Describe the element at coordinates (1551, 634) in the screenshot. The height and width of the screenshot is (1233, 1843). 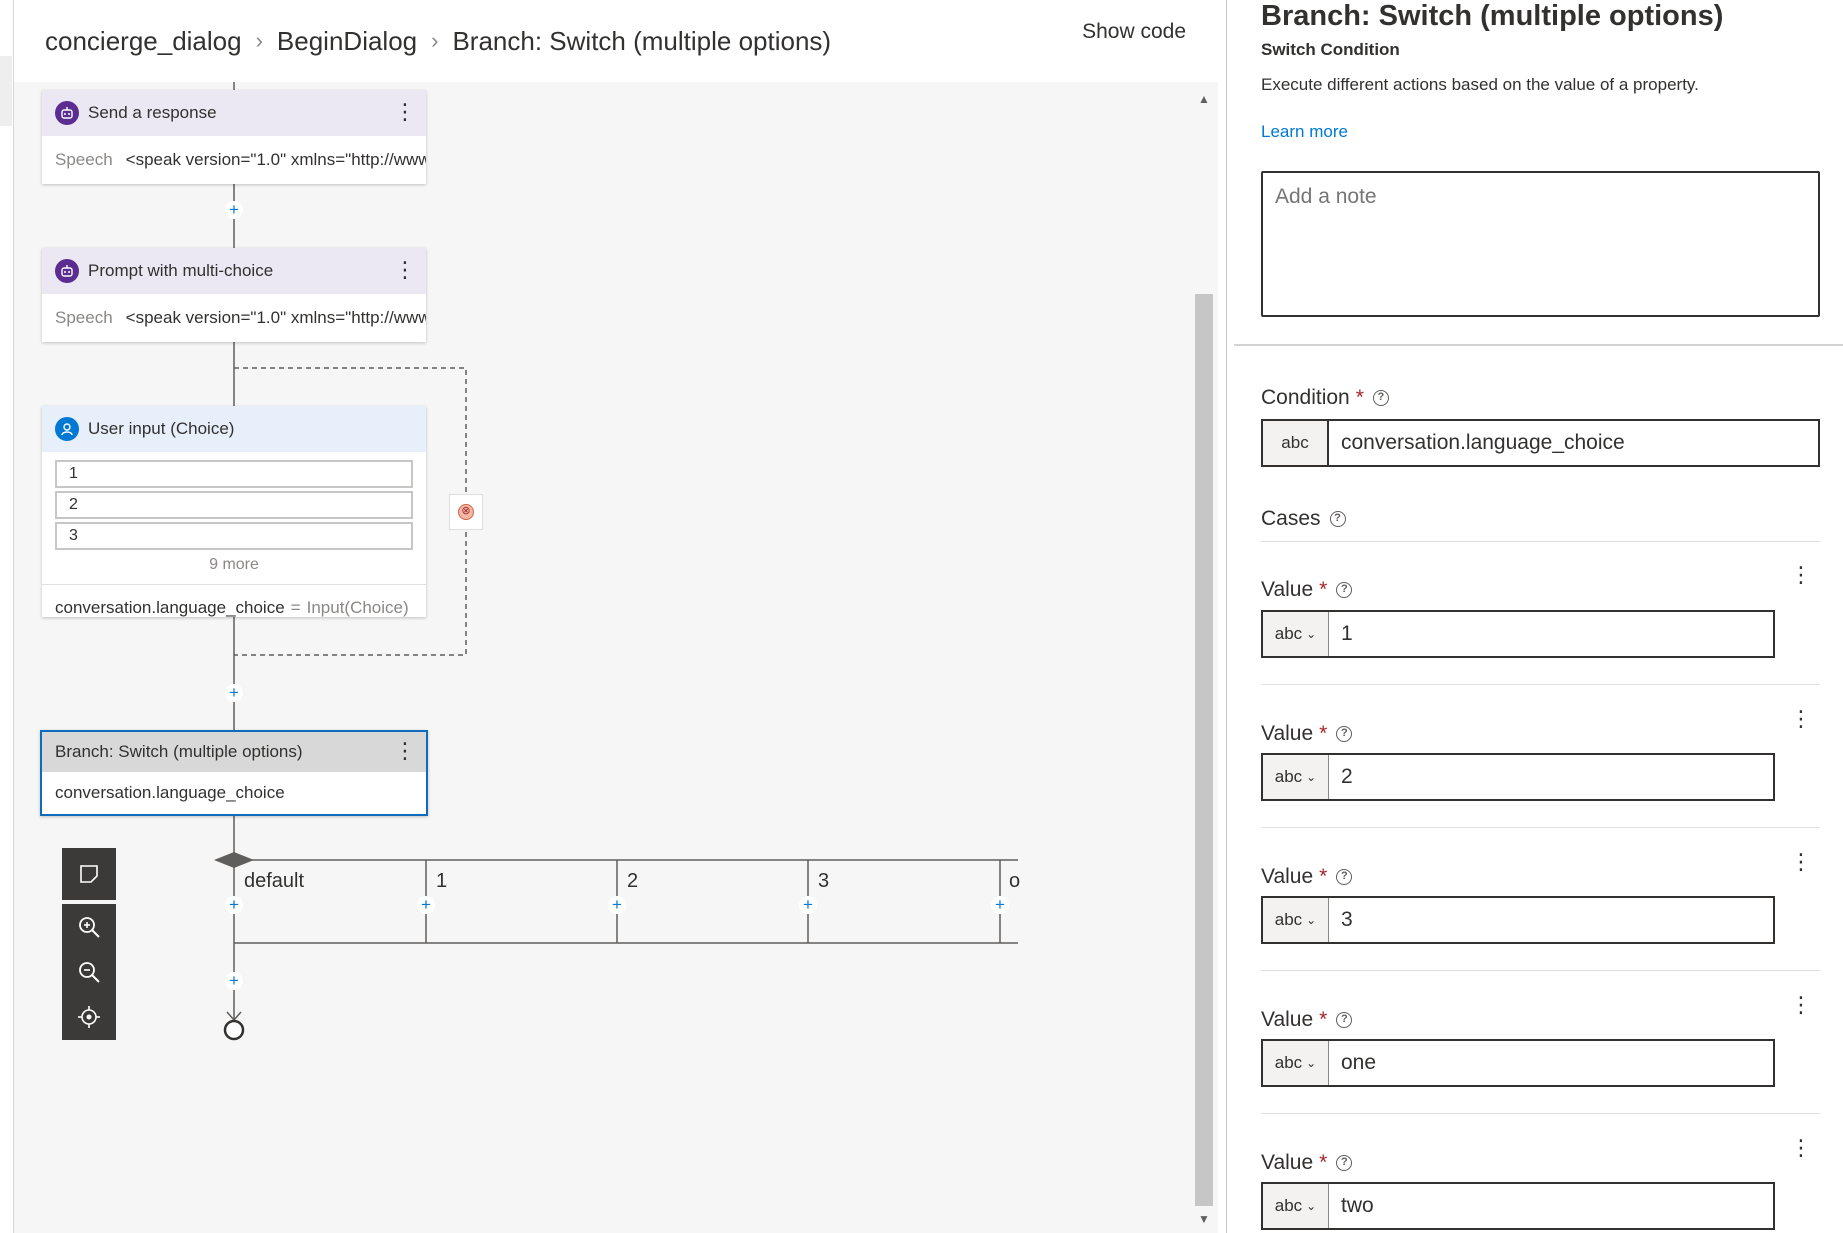
I see `case-value-input: 1` at that location.